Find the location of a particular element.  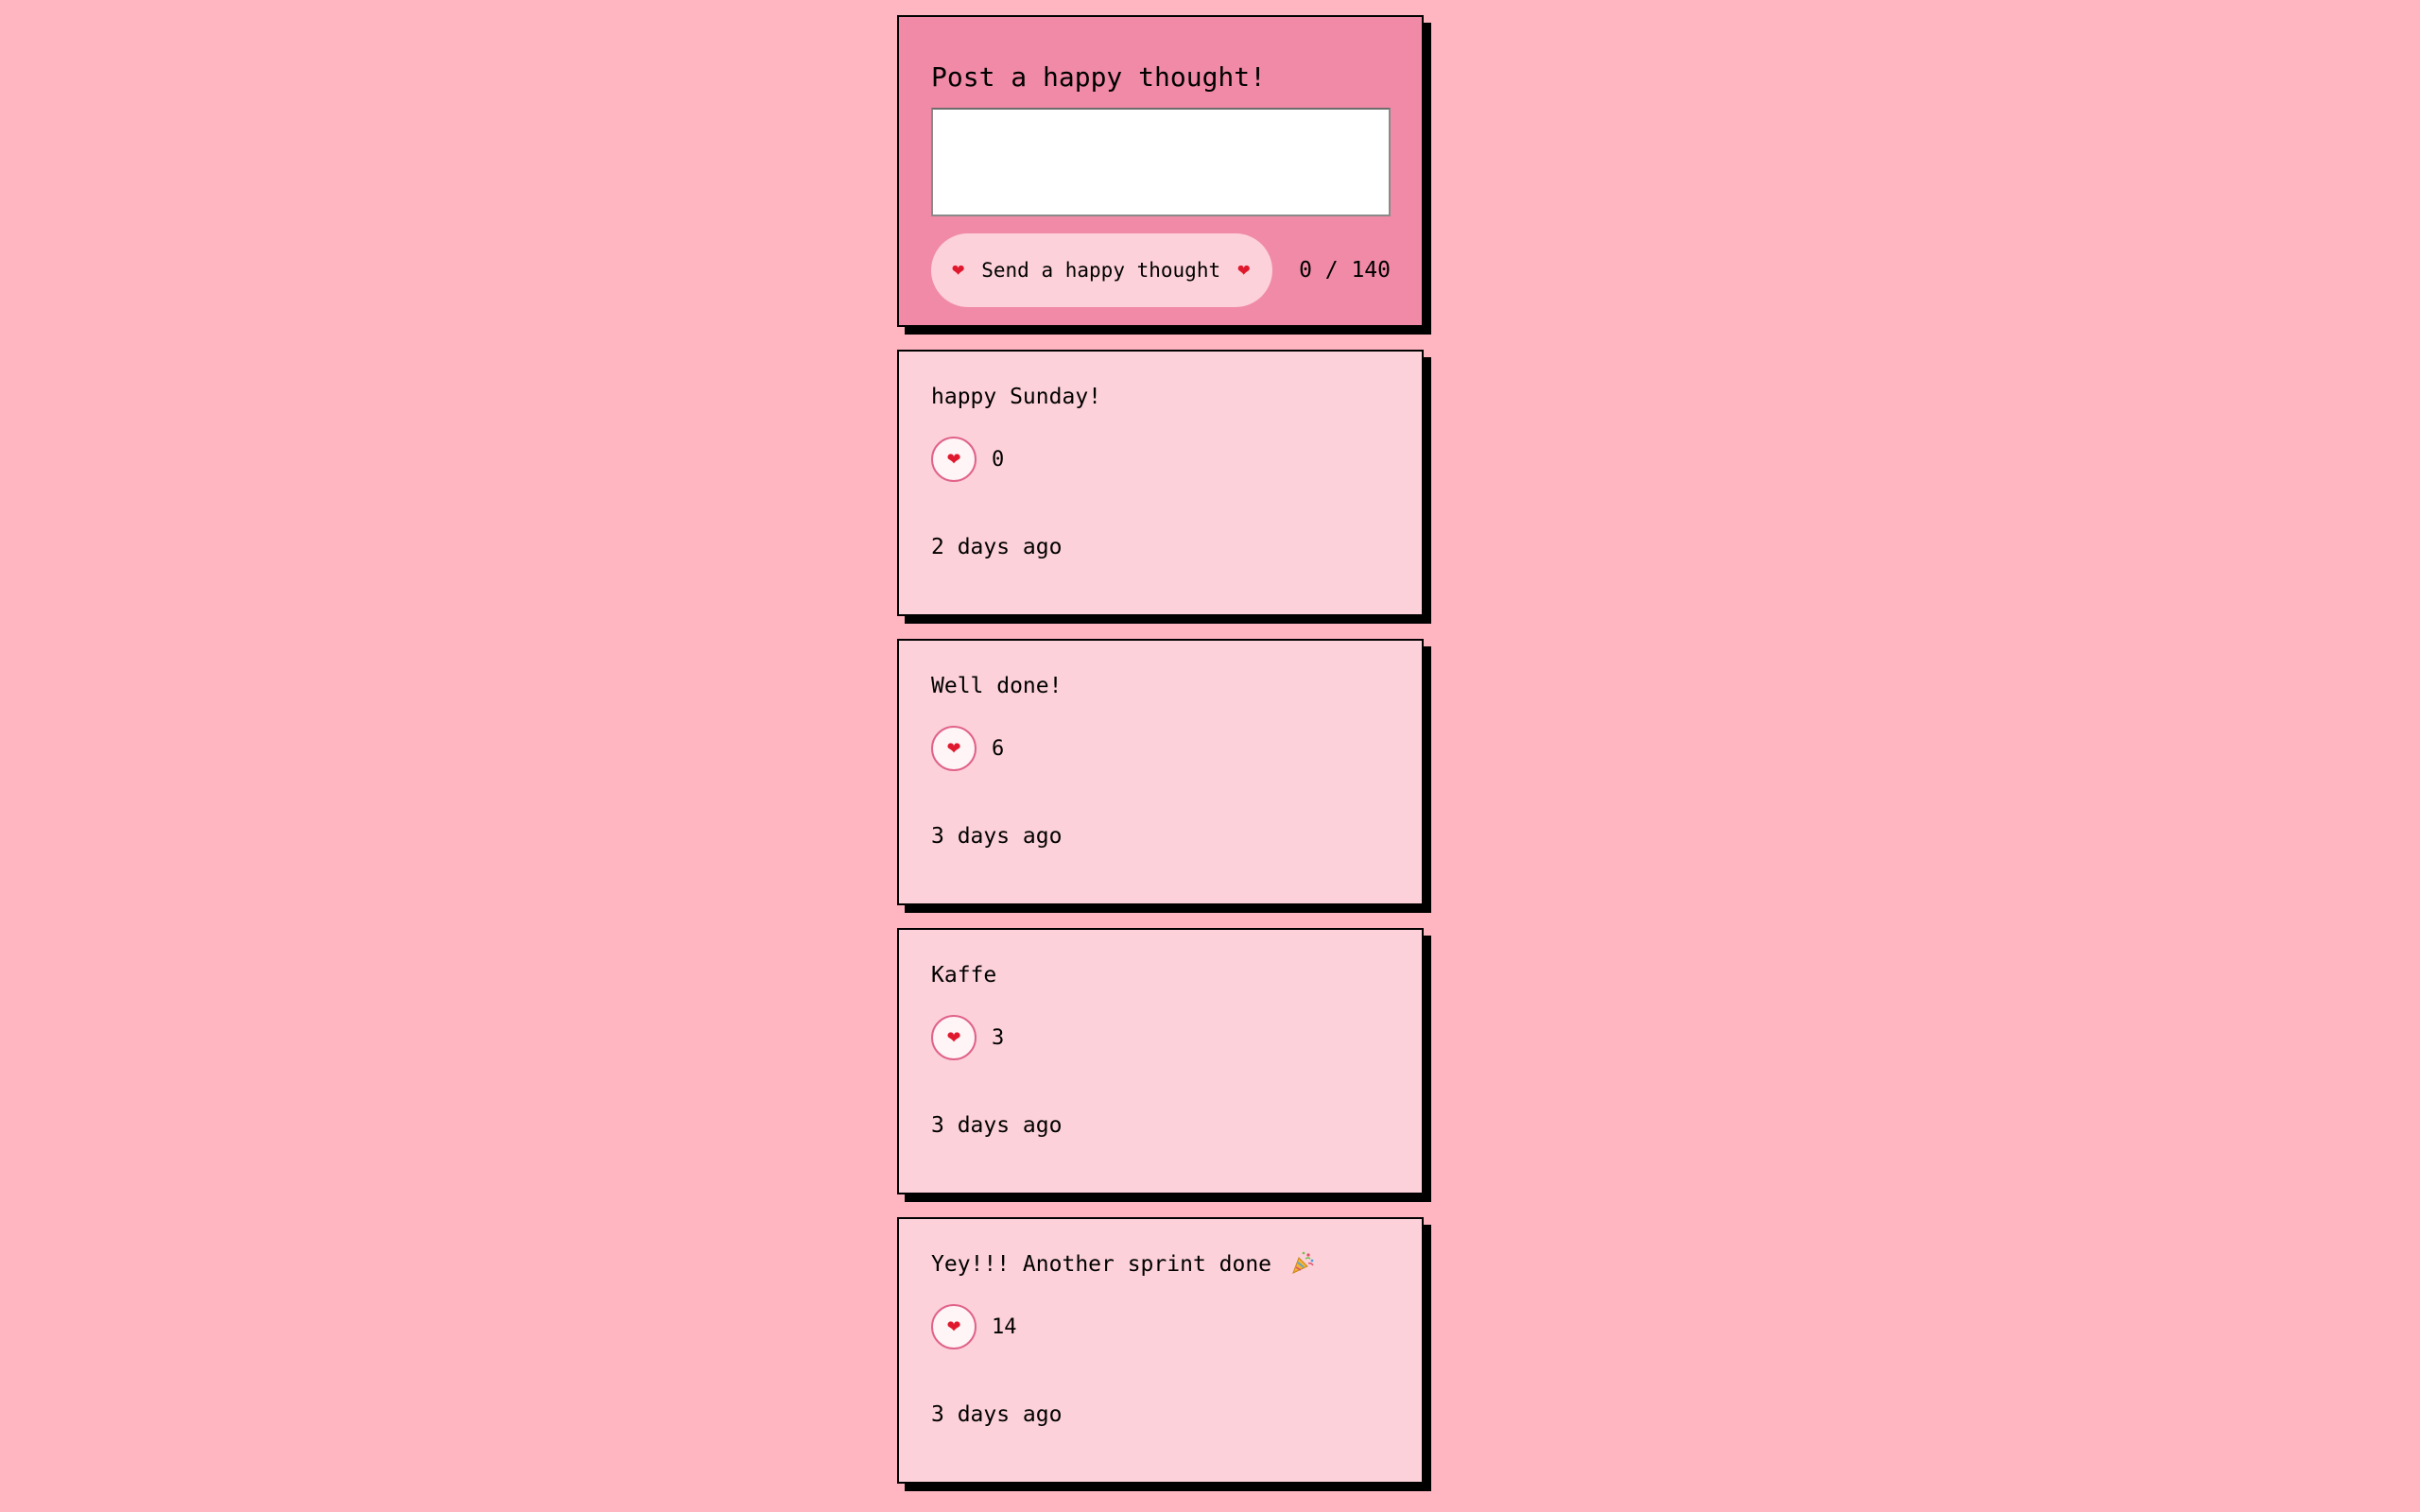

send-thought-button: ❤ Send a happy thought ❤ is located at coordinates (1102, 270).